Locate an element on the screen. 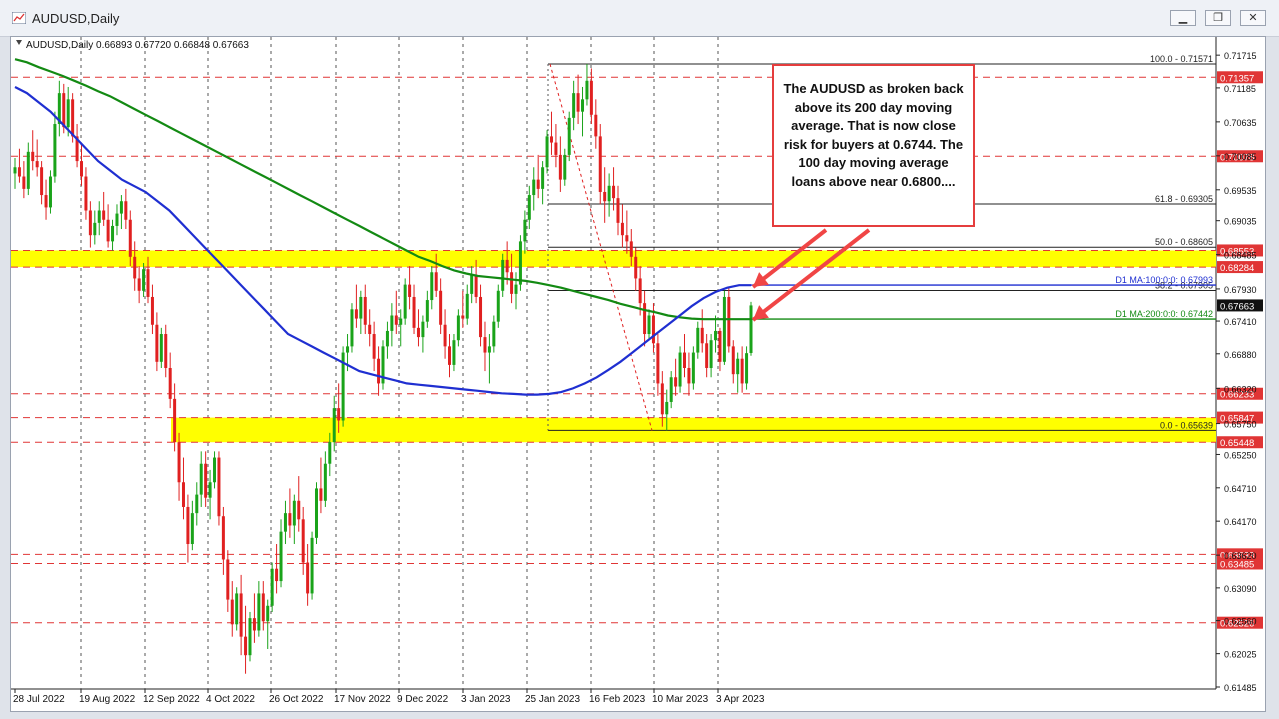 Image resolution: width=1279 pixels, height=719 pixels. restore-icon: ❐ is located at coordinates (1218, 18).